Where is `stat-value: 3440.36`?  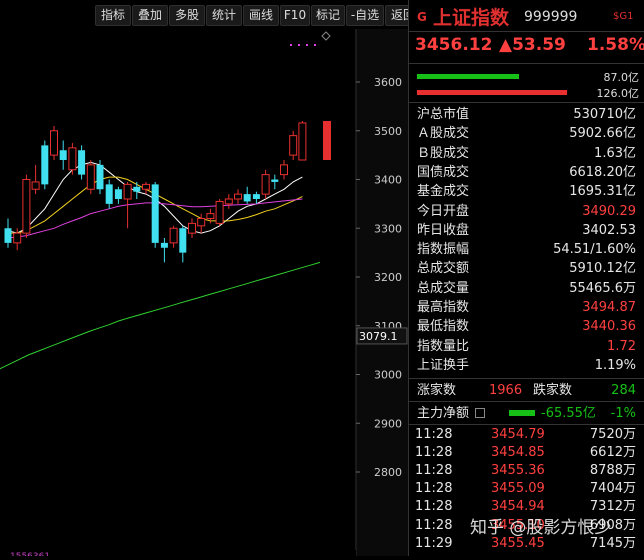 stat-value: 3440.36 is located at coordinates (609, 327).